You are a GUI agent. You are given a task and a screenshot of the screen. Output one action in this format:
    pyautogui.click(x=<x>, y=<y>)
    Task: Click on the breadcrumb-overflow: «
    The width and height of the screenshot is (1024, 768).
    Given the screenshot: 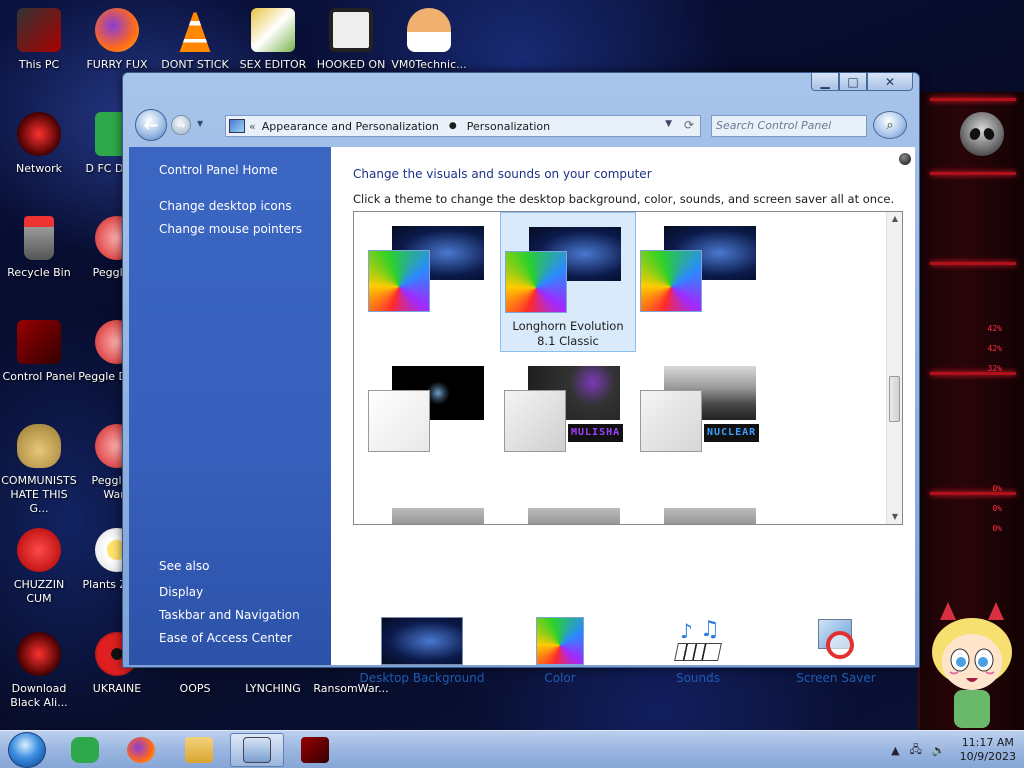 What is the action you would take?
    pyautogui.click(x=252, y=126)
    